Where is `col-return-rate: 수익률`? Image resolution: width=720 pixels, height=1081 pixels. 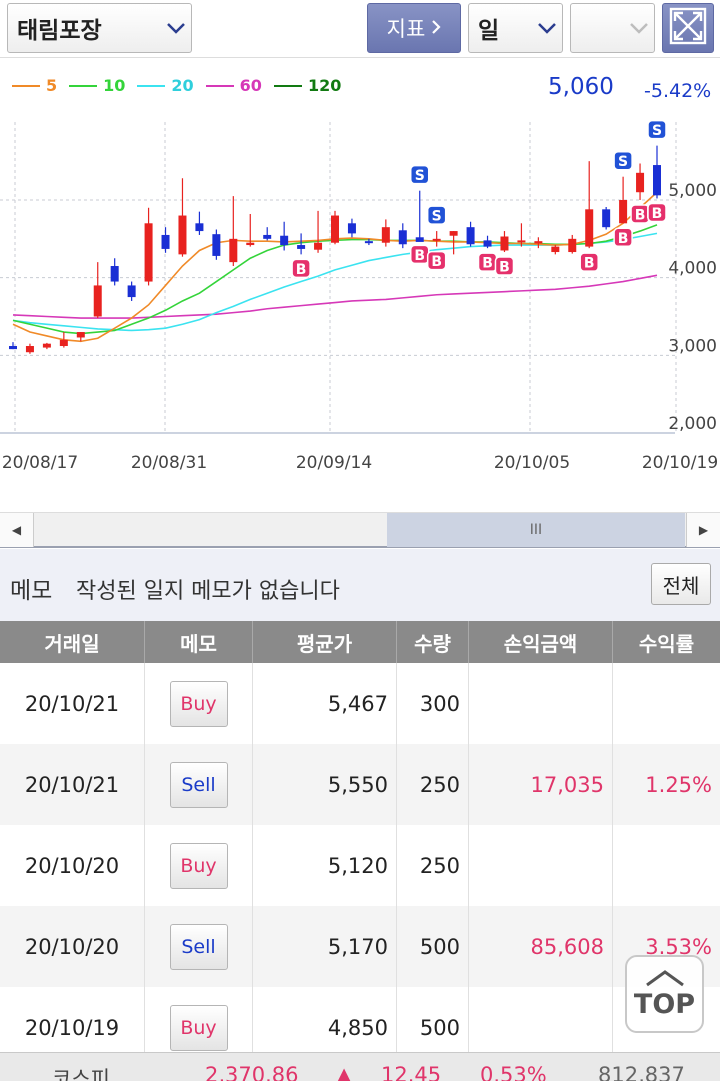 col-return-rate: 수익률 is located at coordinates (666, 642).